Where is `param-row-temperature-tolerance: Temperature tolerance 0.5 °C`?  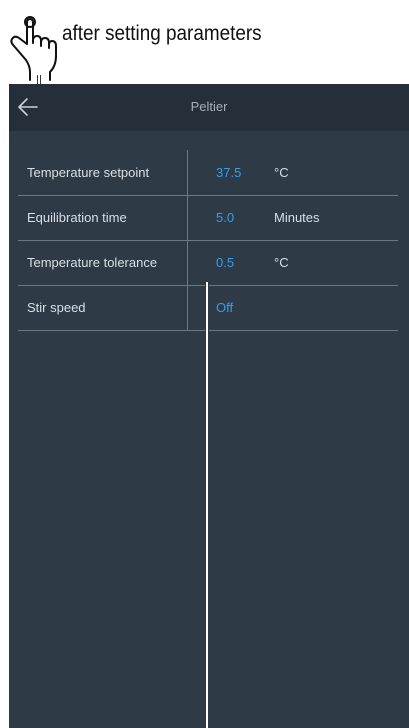
param-row-temperature-tolerance: Temperature tolerance 0.5 °C is located at coordinates (208, 263).